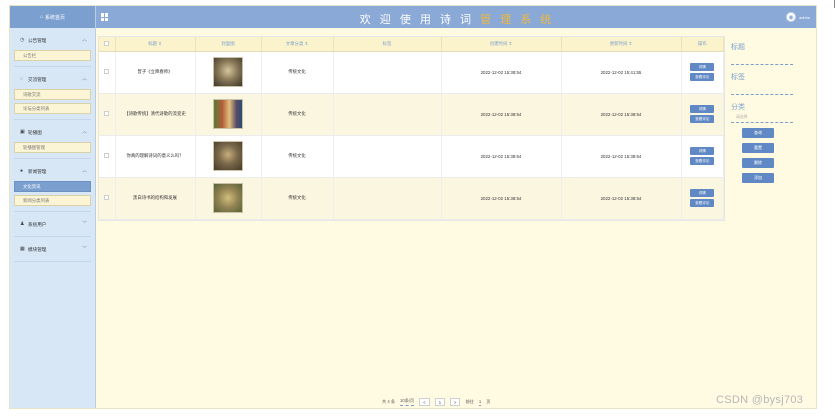 The image size is (837, 418). I want to click on menu-head-modules: ▦ 模块管理 ﹀, so click(52, 249).